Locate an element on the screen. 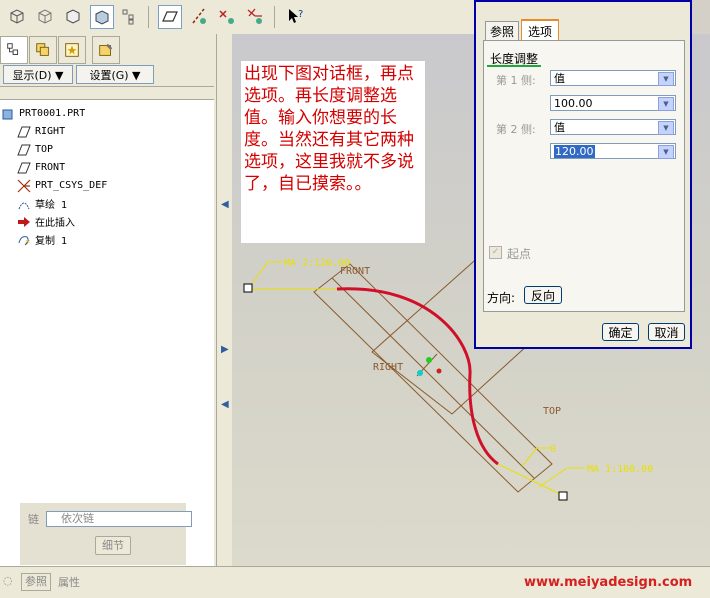  tree-item-sketch: 草绘 1 is located at coordinates (41, 203).